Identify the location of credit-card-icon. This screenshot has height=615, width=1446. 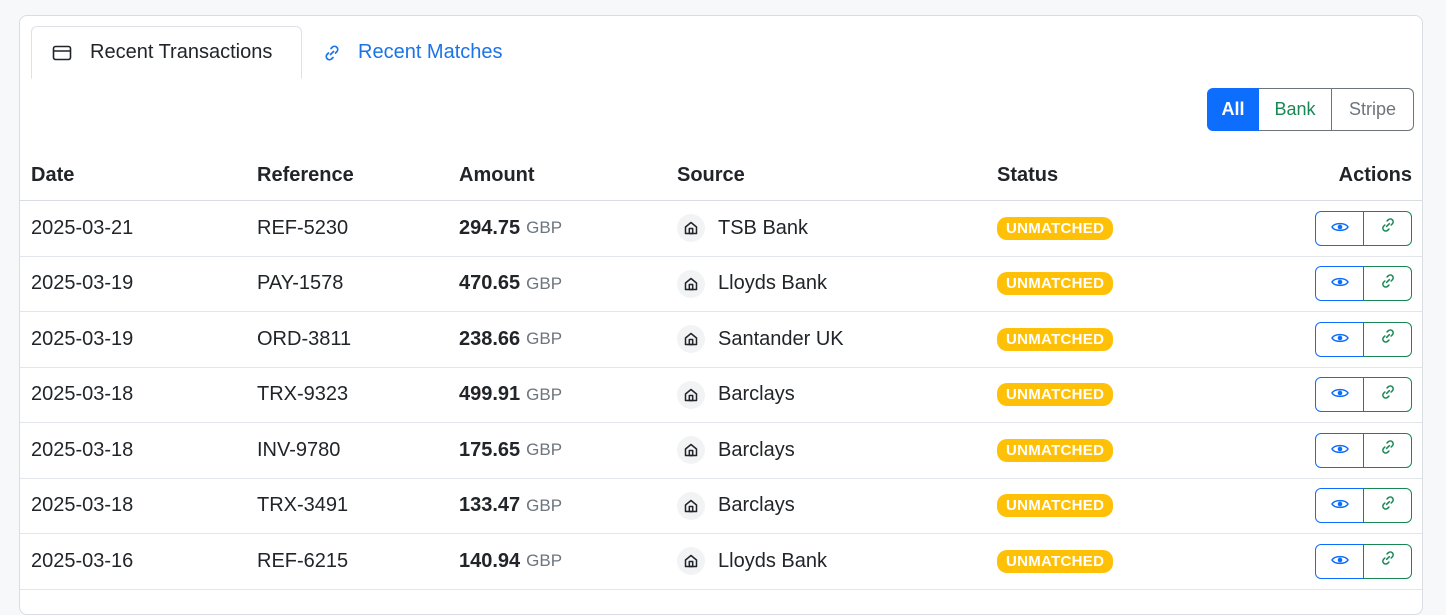
(62, 53).